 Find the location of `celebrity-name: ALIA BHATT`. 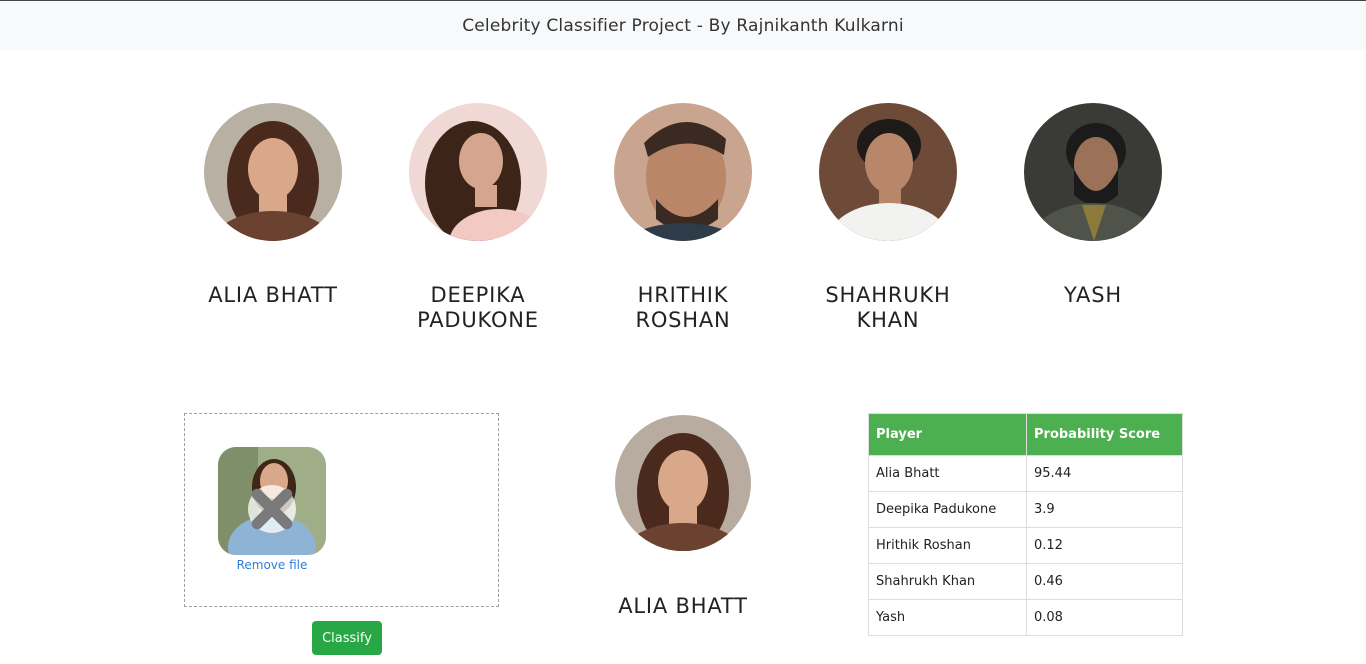

celebrity-name: ALIA BHATT is located at coordinates (273, 295).